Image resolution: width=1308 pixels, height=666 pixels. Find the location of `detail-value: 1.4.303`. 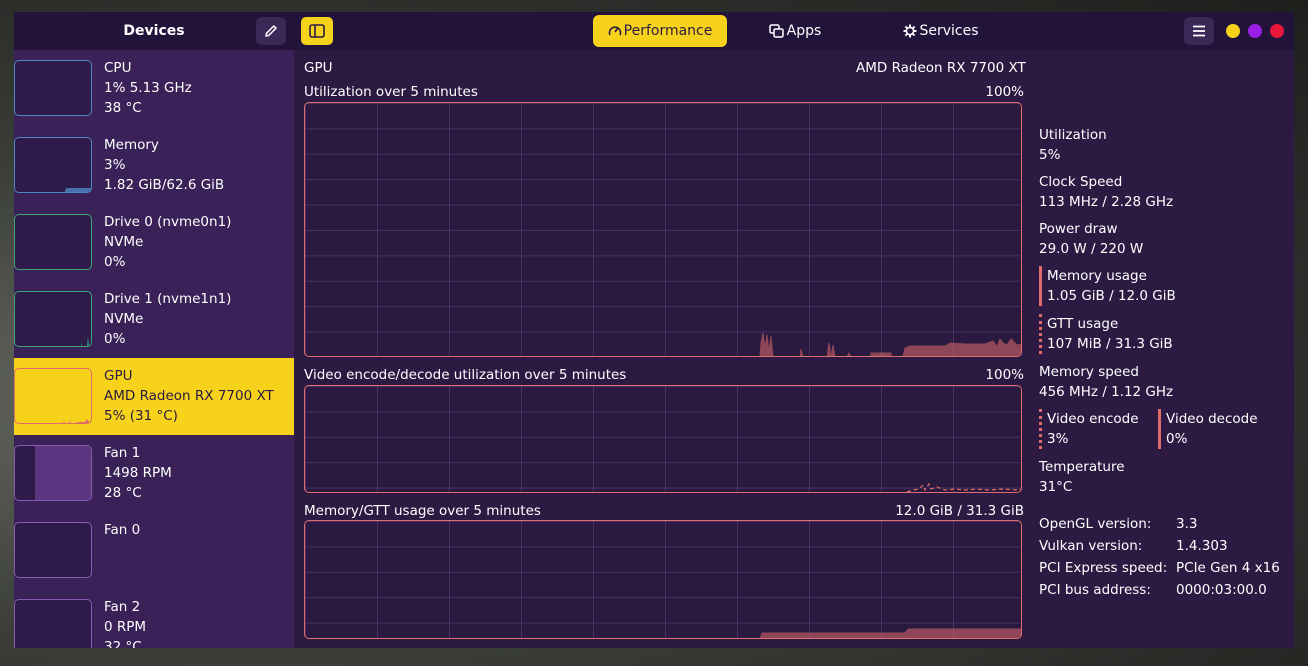

detail-value: 1.4.303 is located at coordinates (1202, 546).